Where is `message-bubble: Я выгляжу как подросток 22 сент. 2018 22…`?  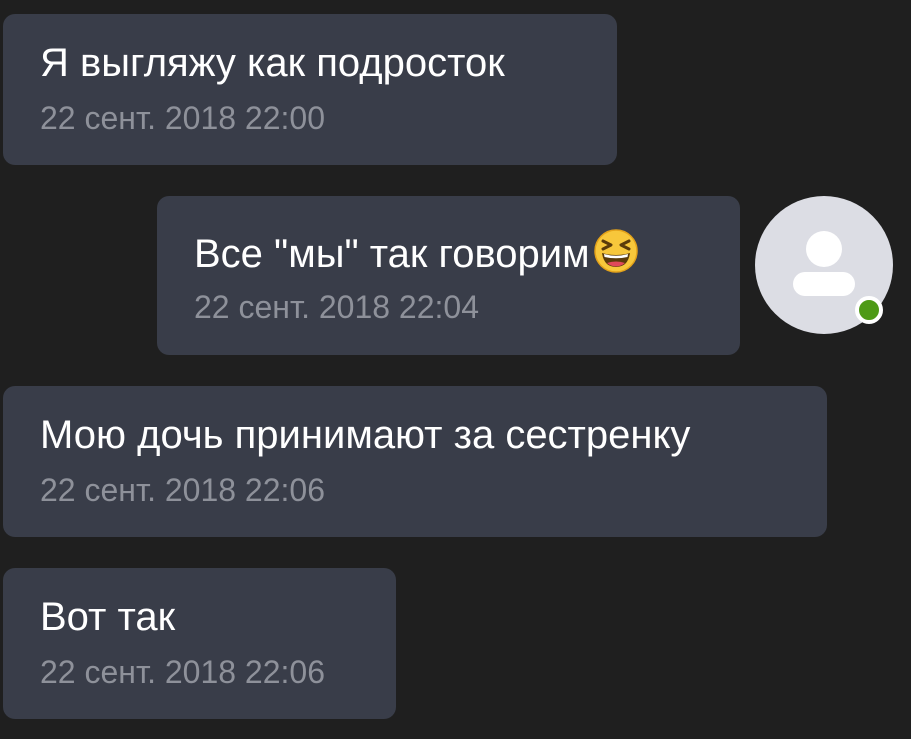
message-bubble: Я выгляжу как подросток 22 сент. 2018 22… is located at coordinates (310, 89).